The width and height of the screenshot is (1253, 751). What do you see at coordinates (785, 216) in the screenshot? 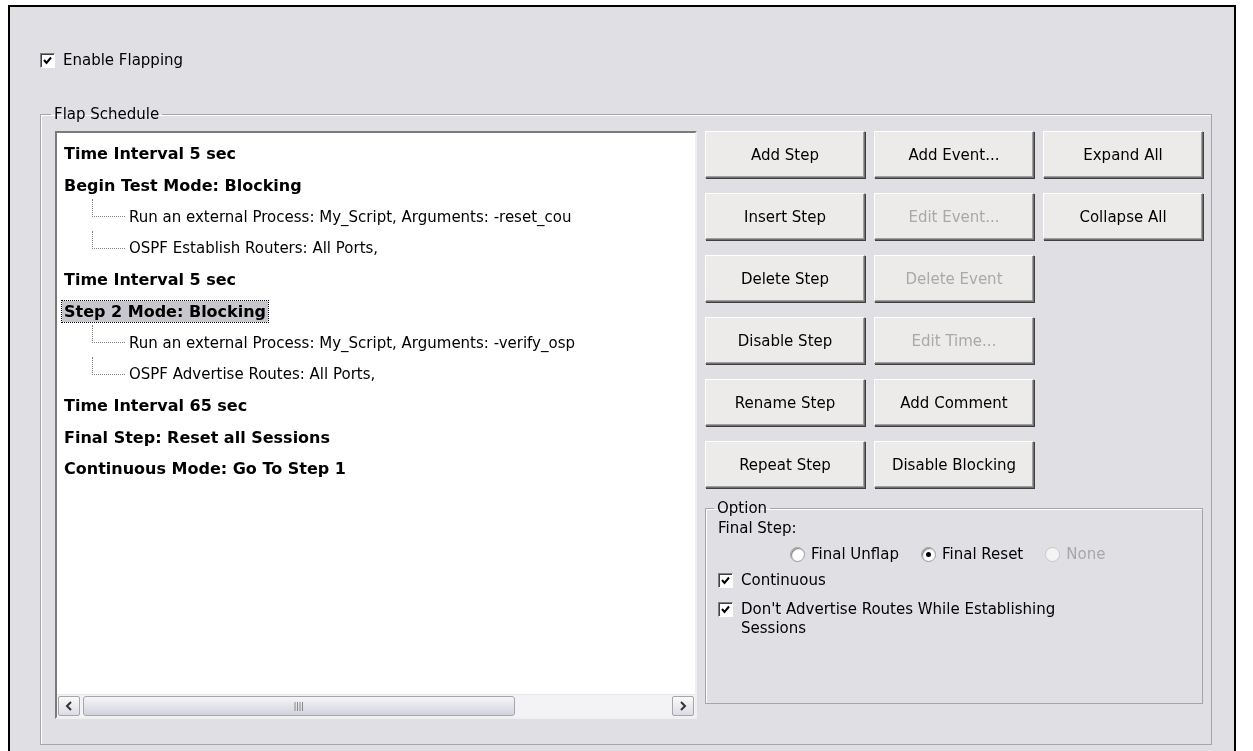
I see `action-button: Insert Step` at bounding box center [785, 216].